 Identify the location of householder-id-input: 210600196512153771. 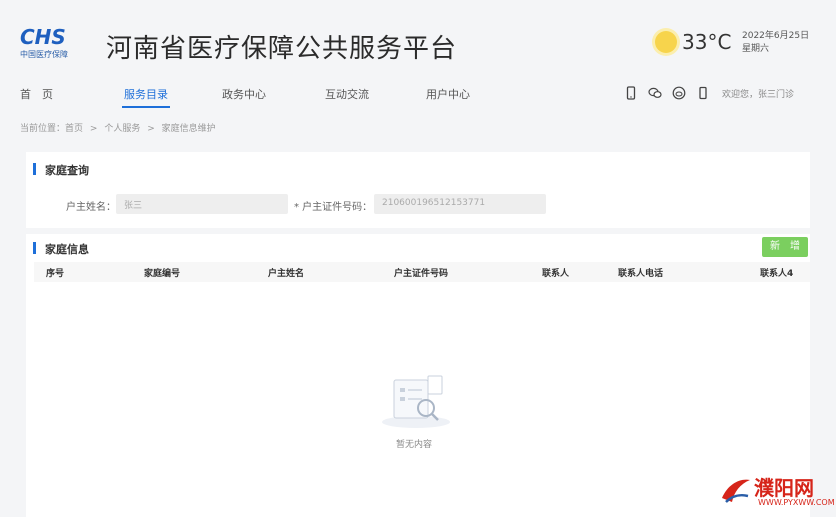
(460, 204).